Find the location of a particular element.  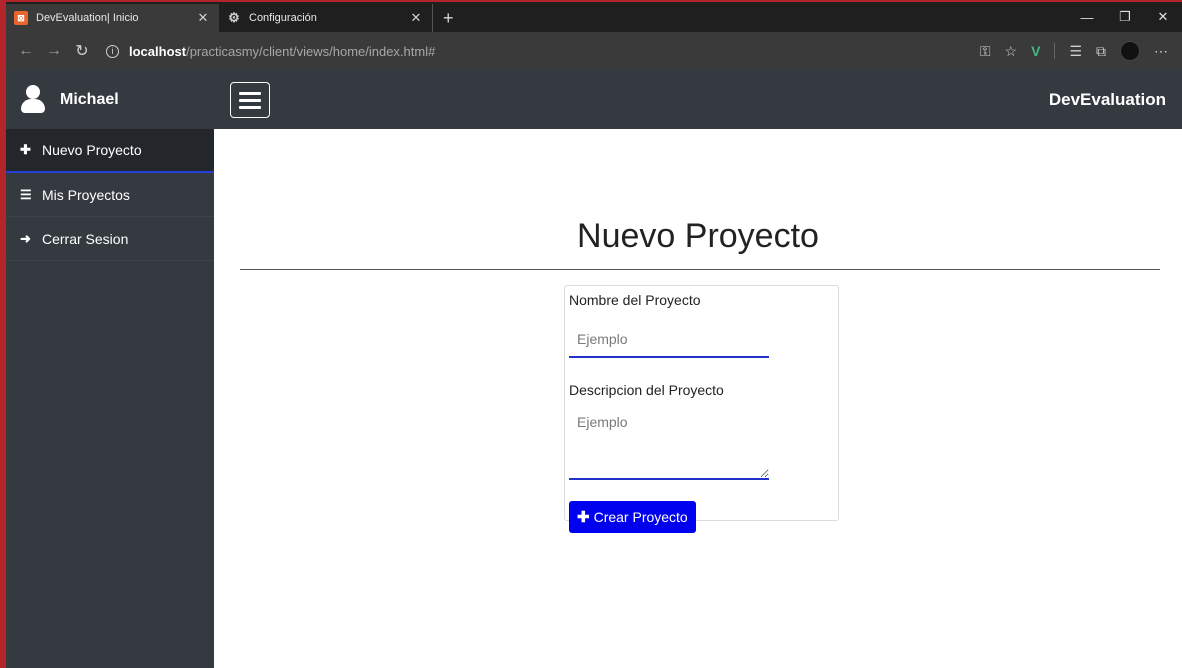

tab-title: Configuración is located at coordinates (283, 18).